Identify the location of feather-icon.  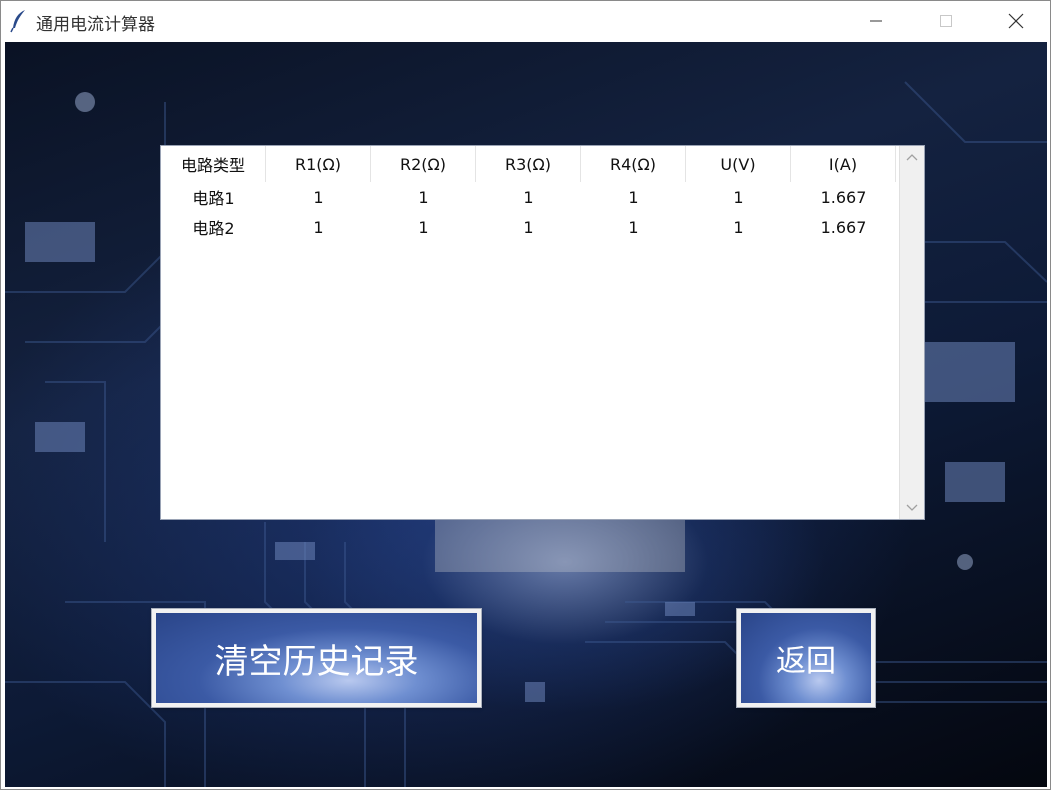
(17, 21).